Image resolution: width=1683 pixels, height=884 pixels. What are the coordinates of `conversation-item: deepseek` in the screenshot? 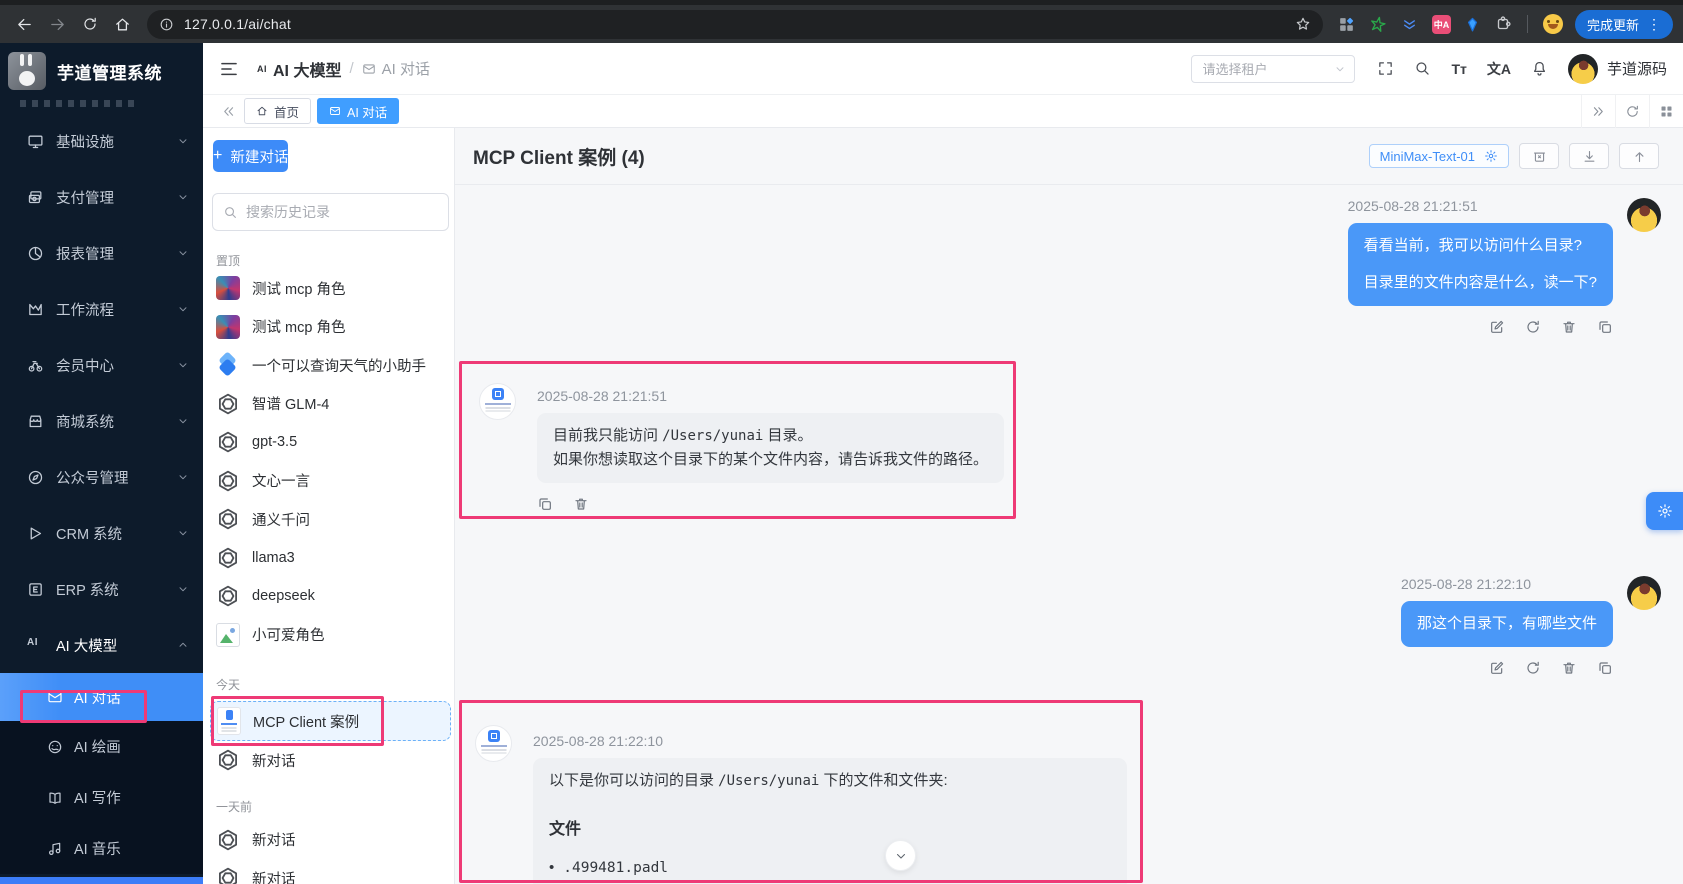 It's located at (328, 596).